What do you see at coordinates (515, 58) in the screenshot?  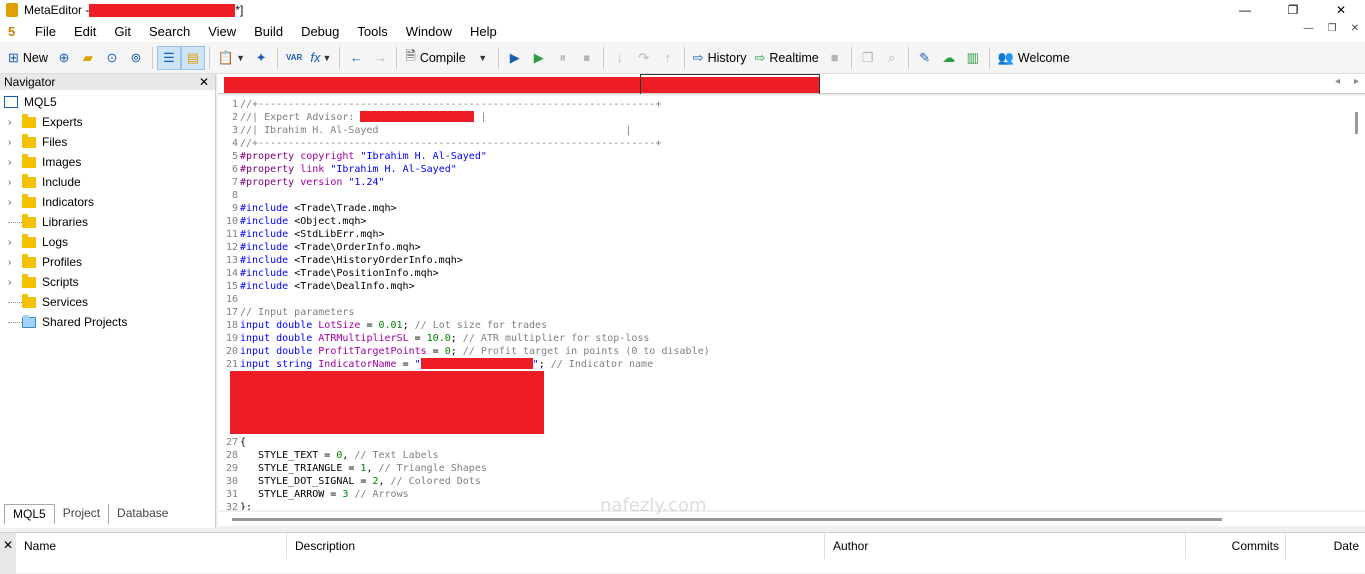 I see `debug-start-button: ▶` at bounding box center [515, 58].